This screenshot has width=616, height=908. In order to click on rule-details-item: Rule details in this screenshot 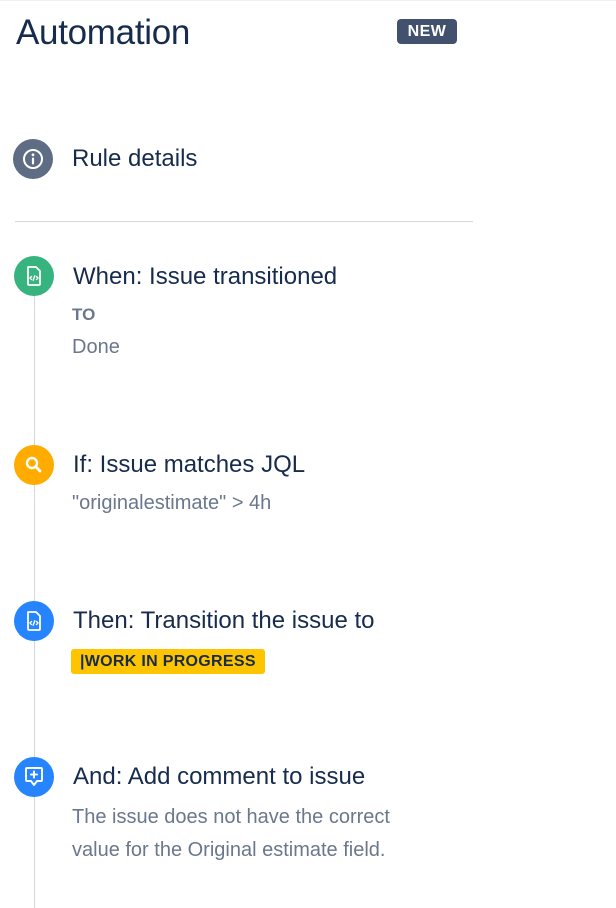, I will do `click(105, 159)`.